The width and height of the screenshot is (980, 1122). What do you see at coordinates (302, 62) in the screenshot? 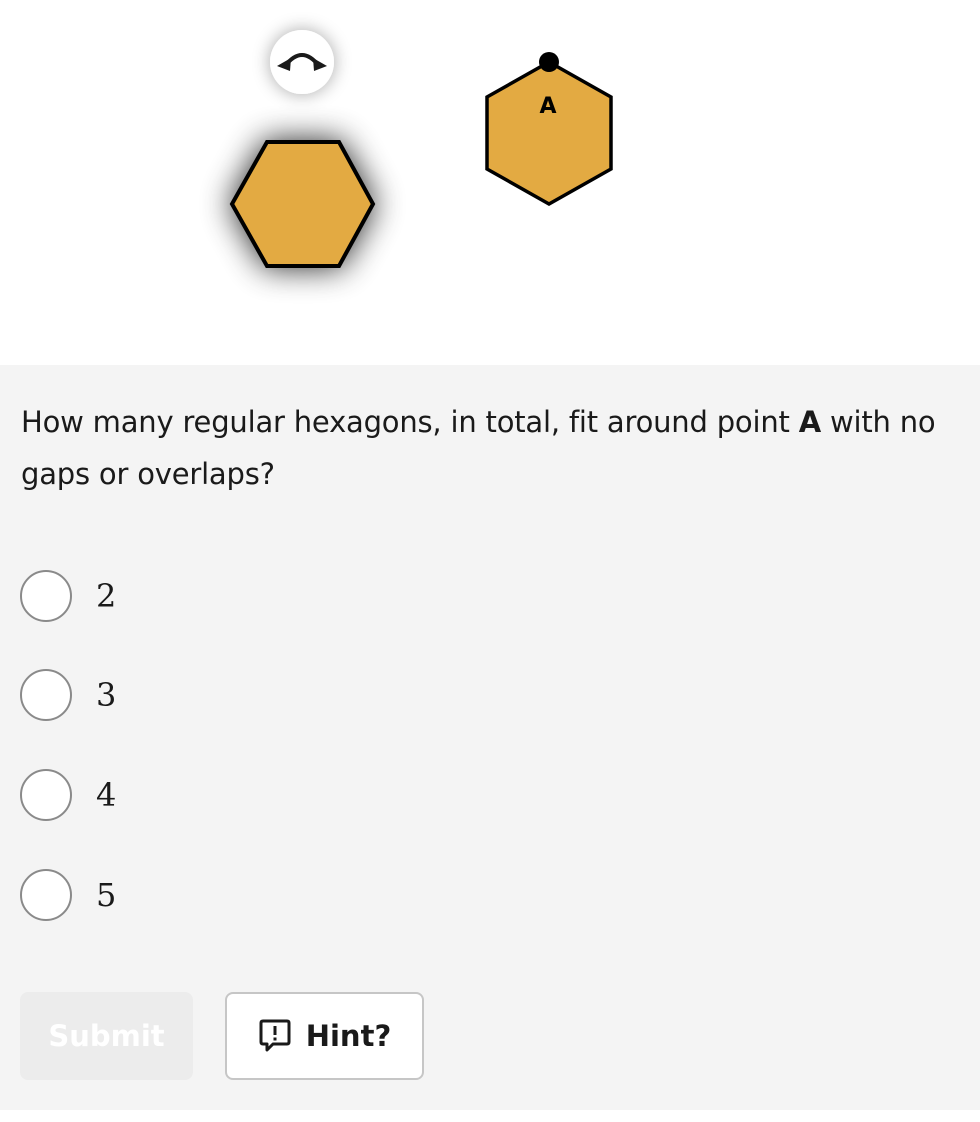
I see `rotate-handle` at bounding box center [302, 62].